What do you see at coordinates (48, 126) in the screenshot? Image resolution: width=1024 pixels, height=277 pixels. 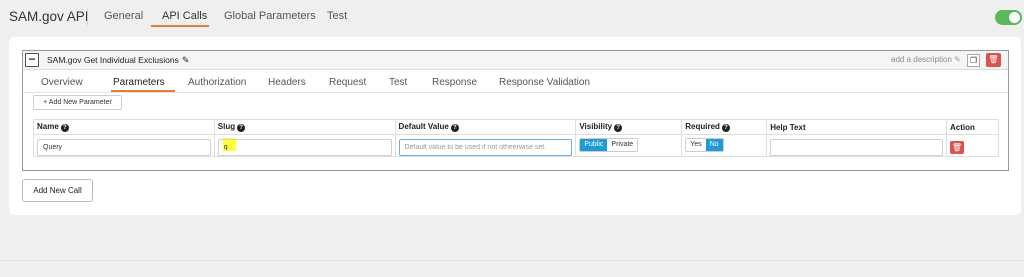 I see `col-name-label: Name` at bounding box center [48, 126].